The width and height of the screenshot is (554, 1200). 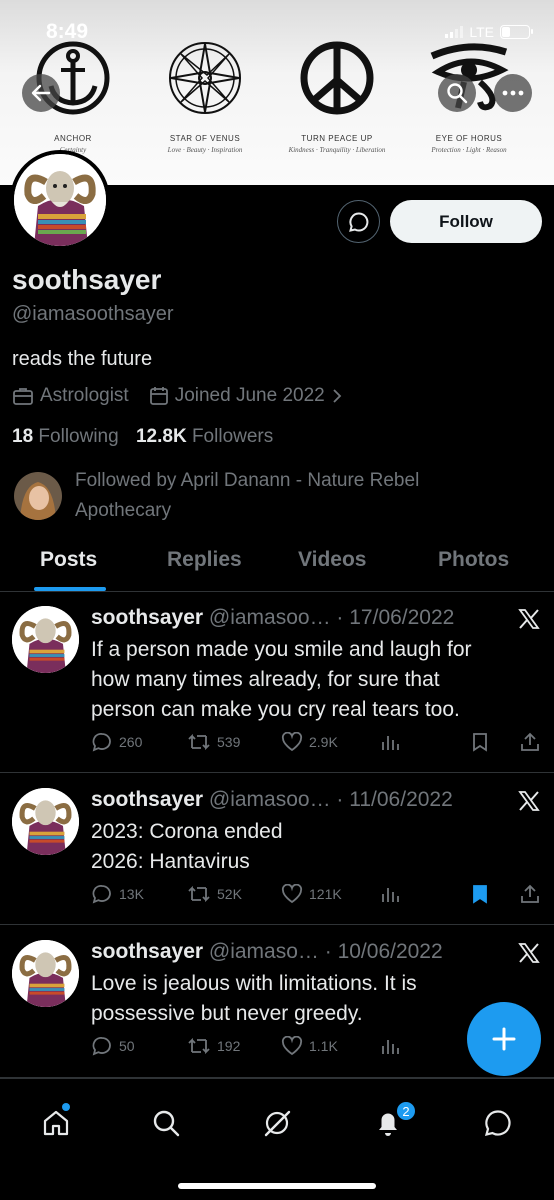 I want to click on bottom-navigation: 2, so click(x=277, y=1139).